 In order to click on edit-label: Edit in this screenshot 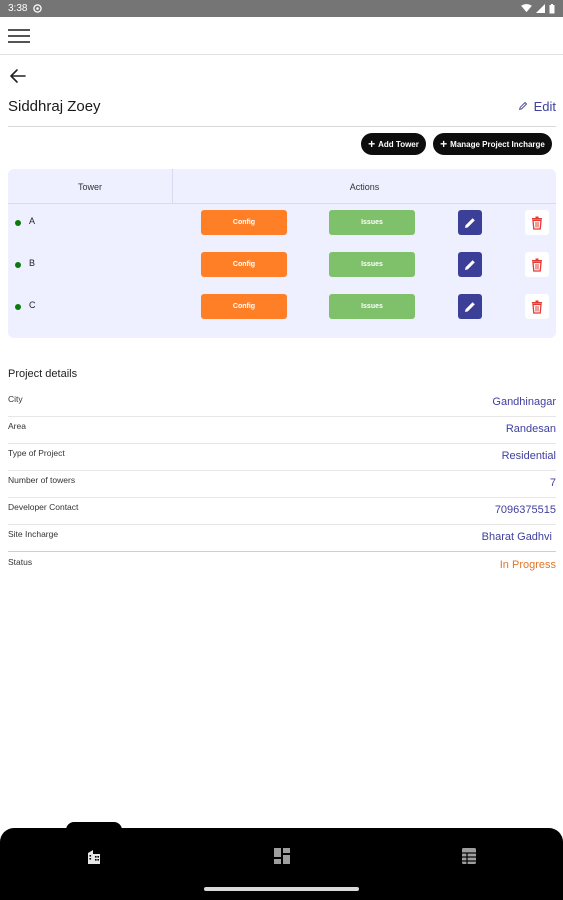, I will do `click(544, 106)`.